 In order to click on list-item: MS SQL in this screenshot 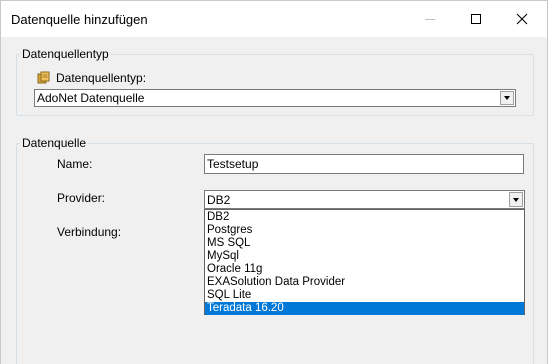, I will do `click(364, 243)`.